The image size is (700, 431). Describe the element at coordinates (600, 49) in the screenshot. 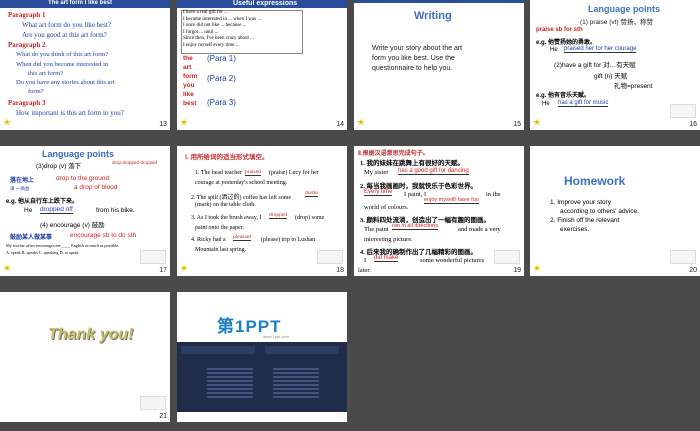

I see `answer: praised her for her courage` at that location.